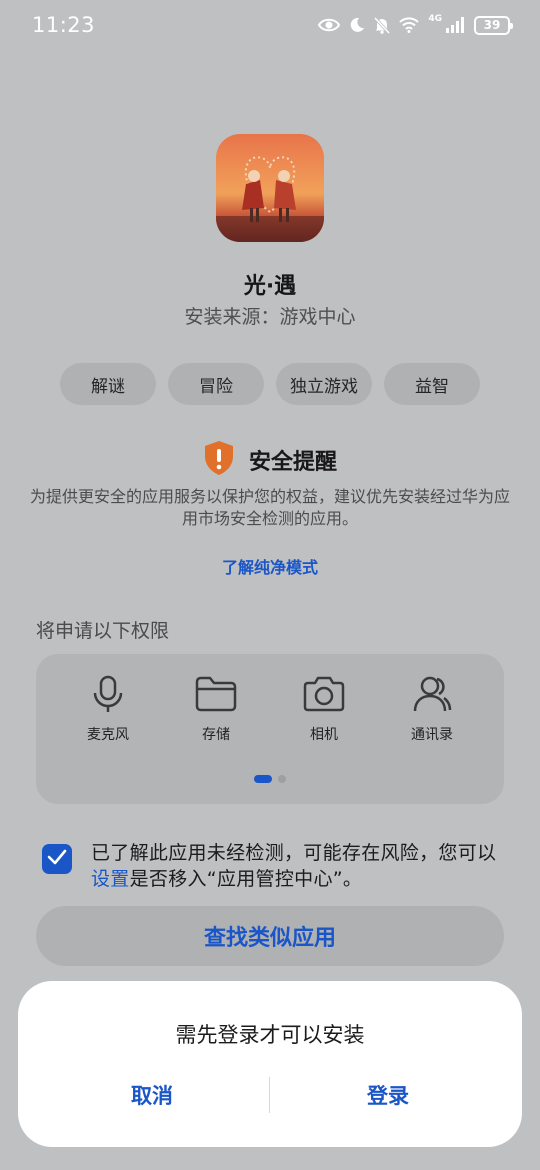  I want to click on app-source: 安装来源：游戏中心, so click(270, 317).